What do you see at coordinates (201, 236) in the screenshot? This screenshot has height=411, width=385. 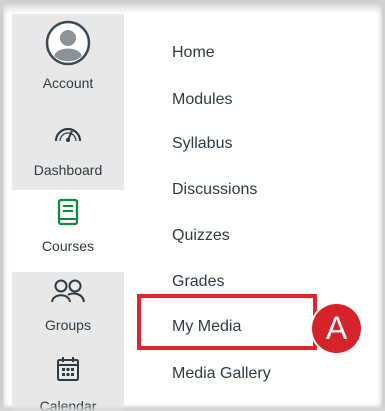 I see `course-nav-quizzes: Quizzes` at bounding box center [201, 236].